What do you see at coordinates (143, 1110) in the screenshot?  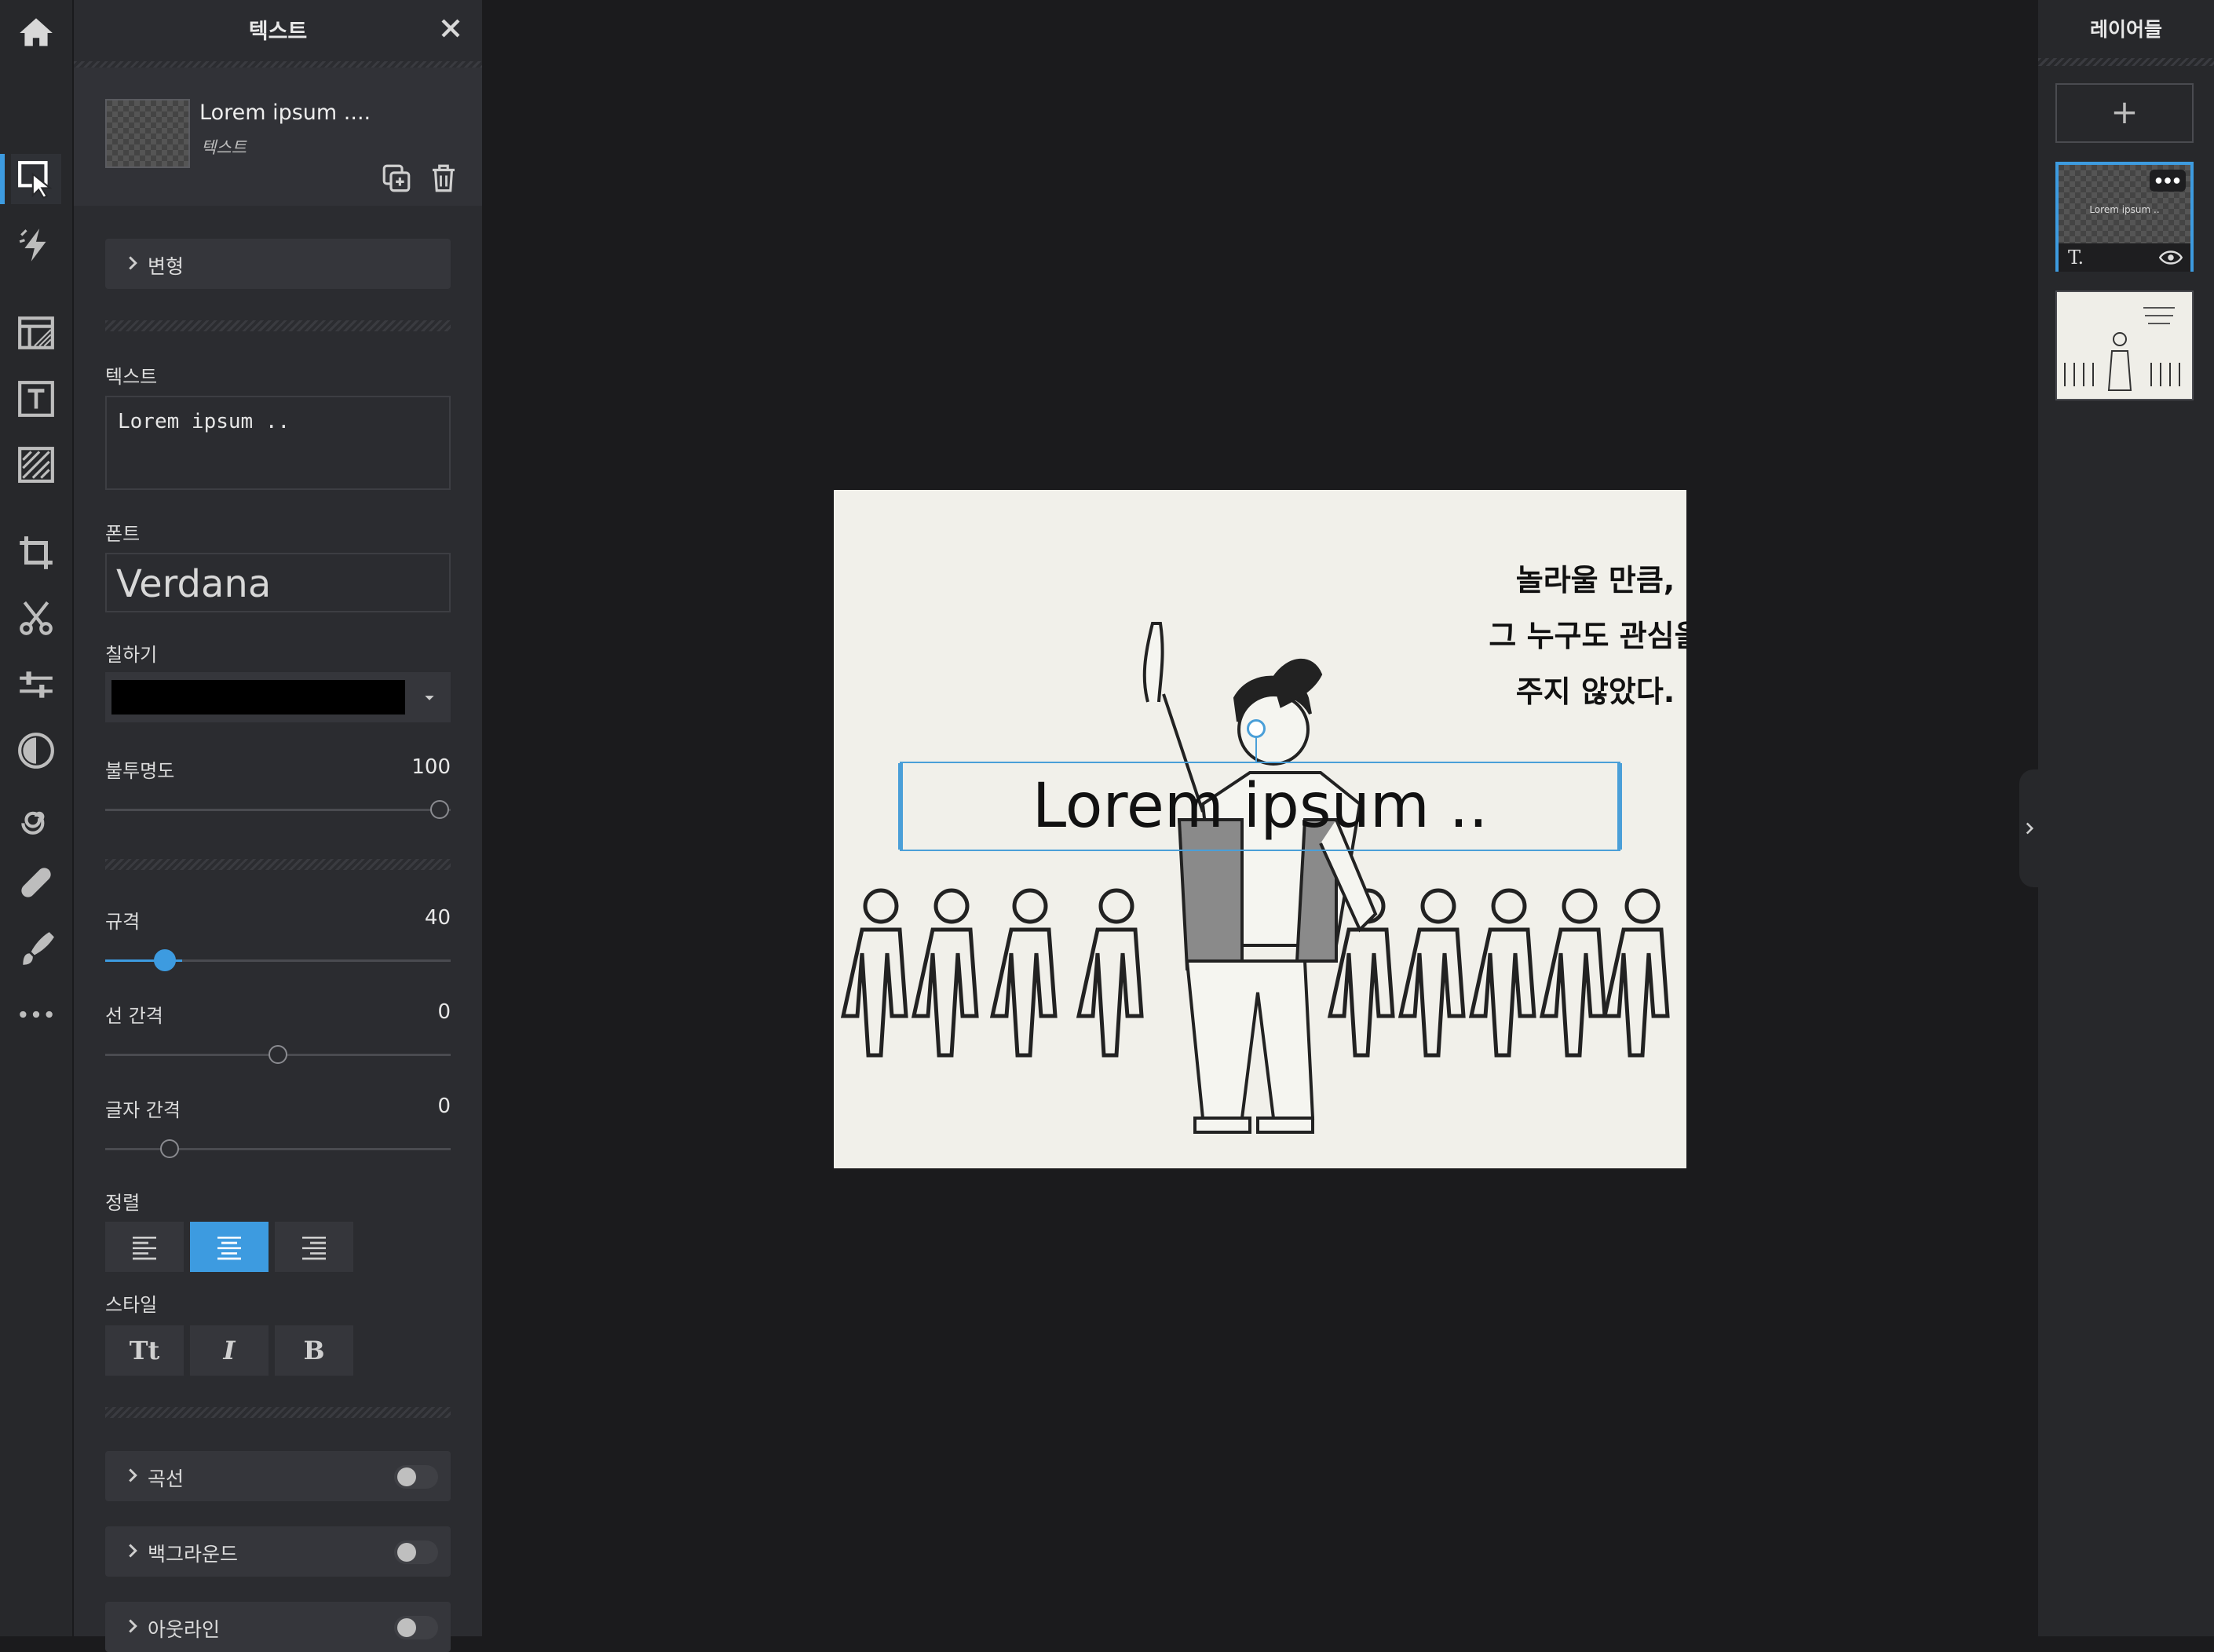 I see `letter-spacing-label: 글자 간격` at bounding box center [143, 1110].